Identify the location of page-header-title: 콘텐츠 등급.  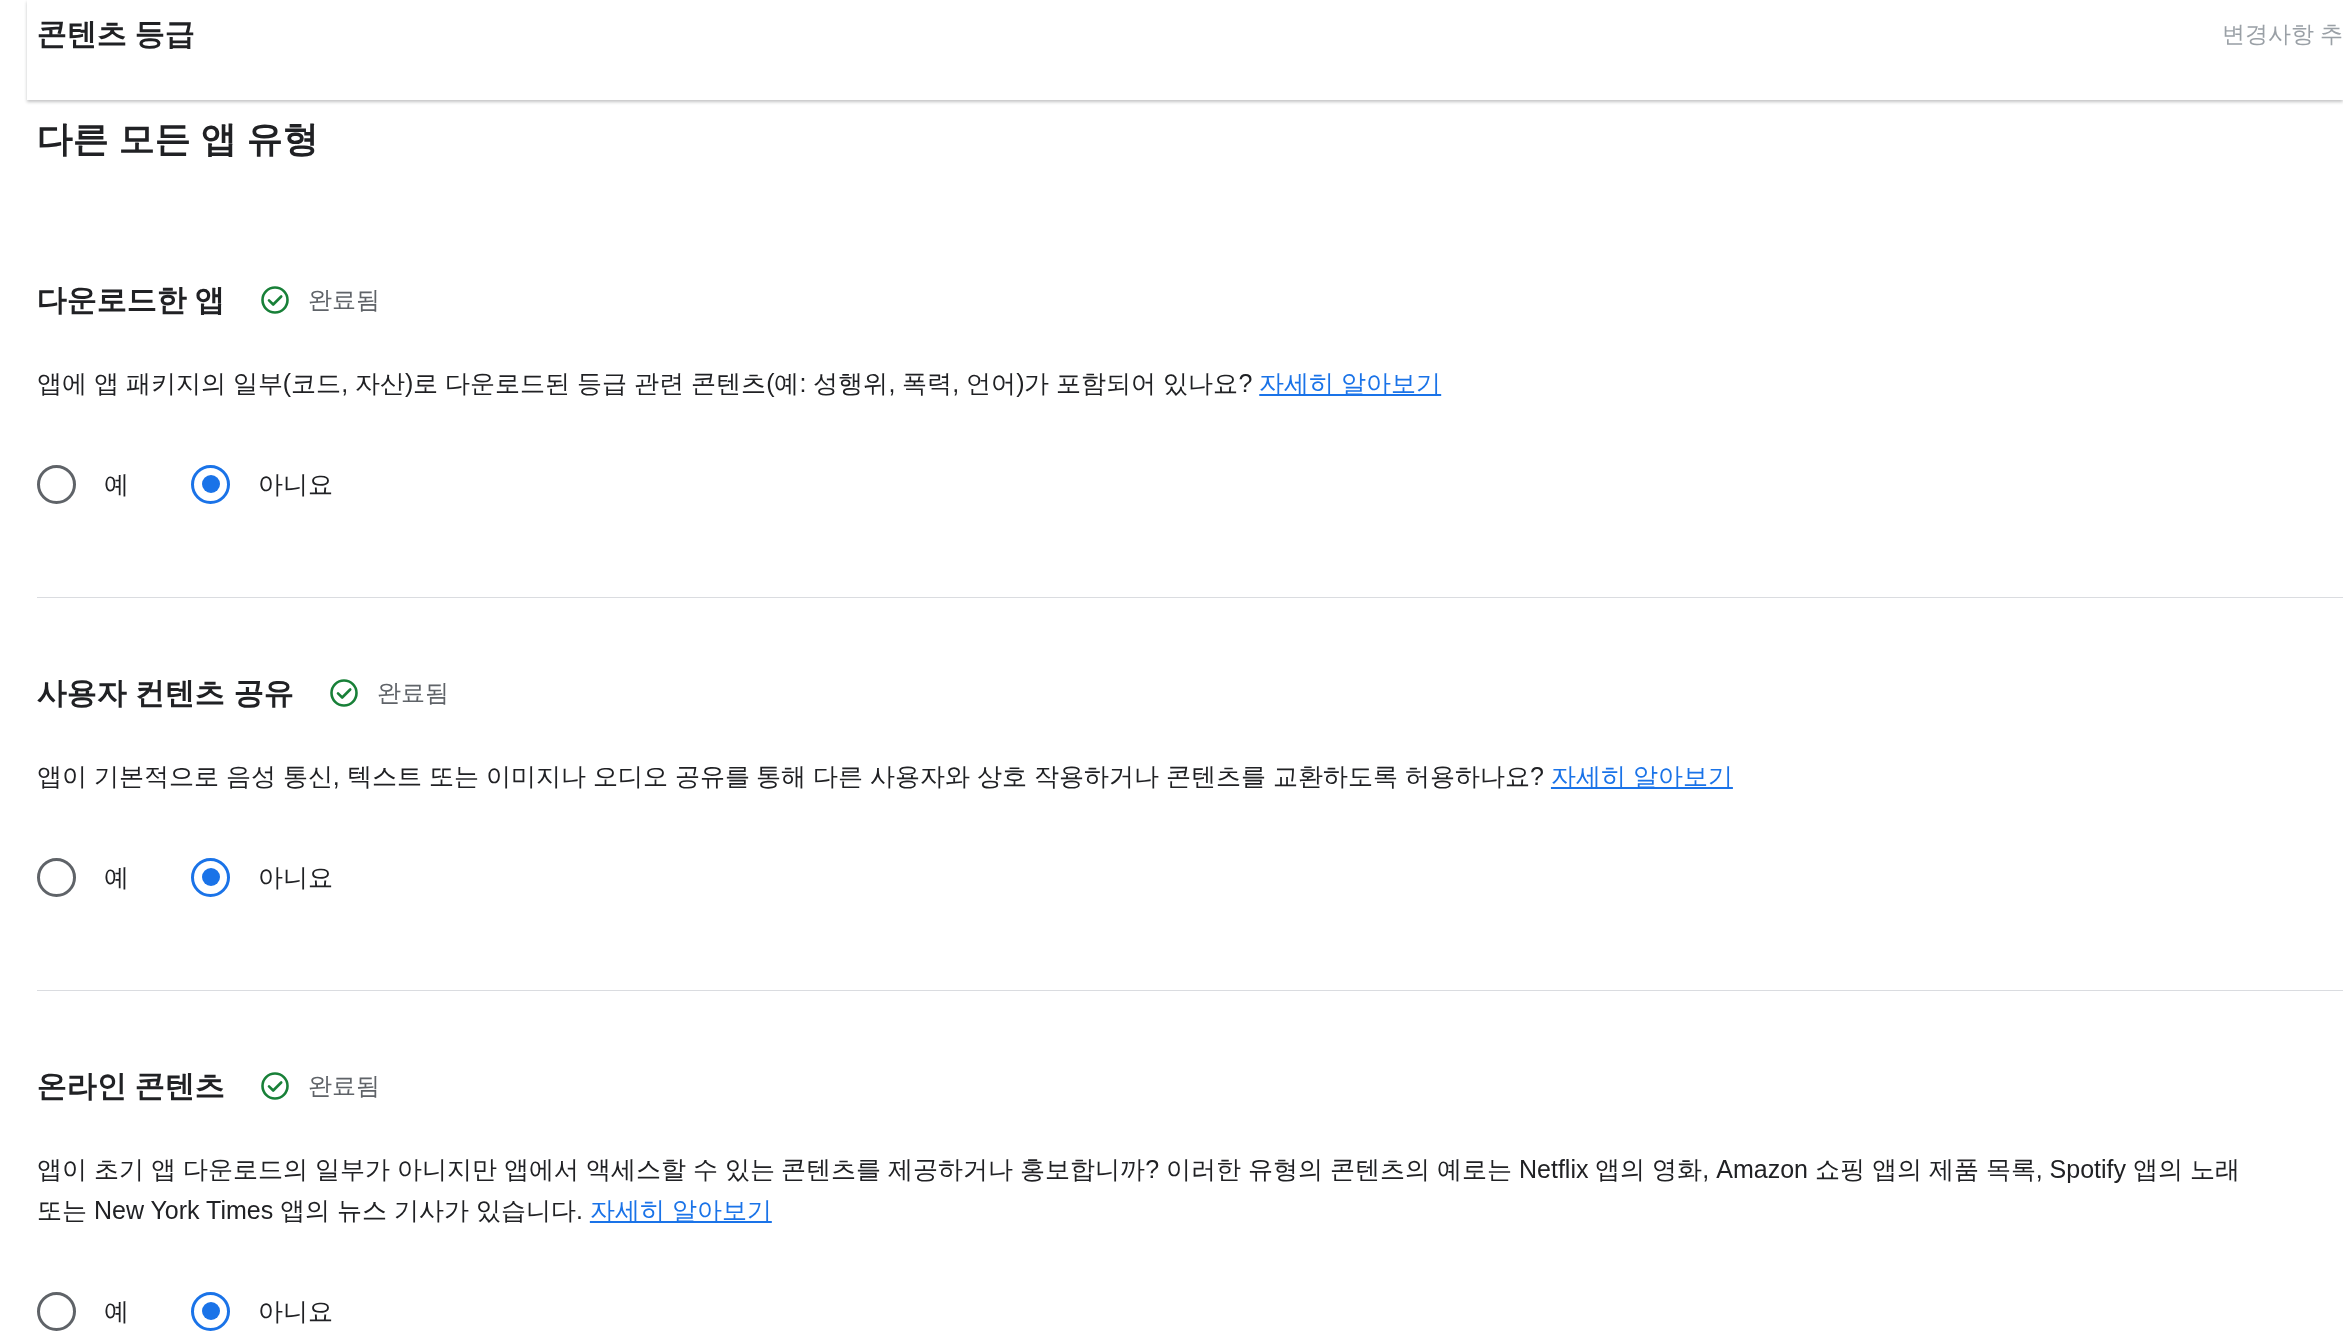
(116, 34).